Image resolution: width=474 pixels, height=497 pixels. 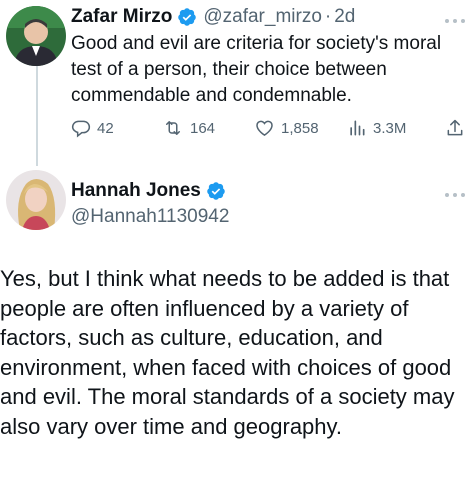 I want to click on share-button, so click(x=455, y=128).